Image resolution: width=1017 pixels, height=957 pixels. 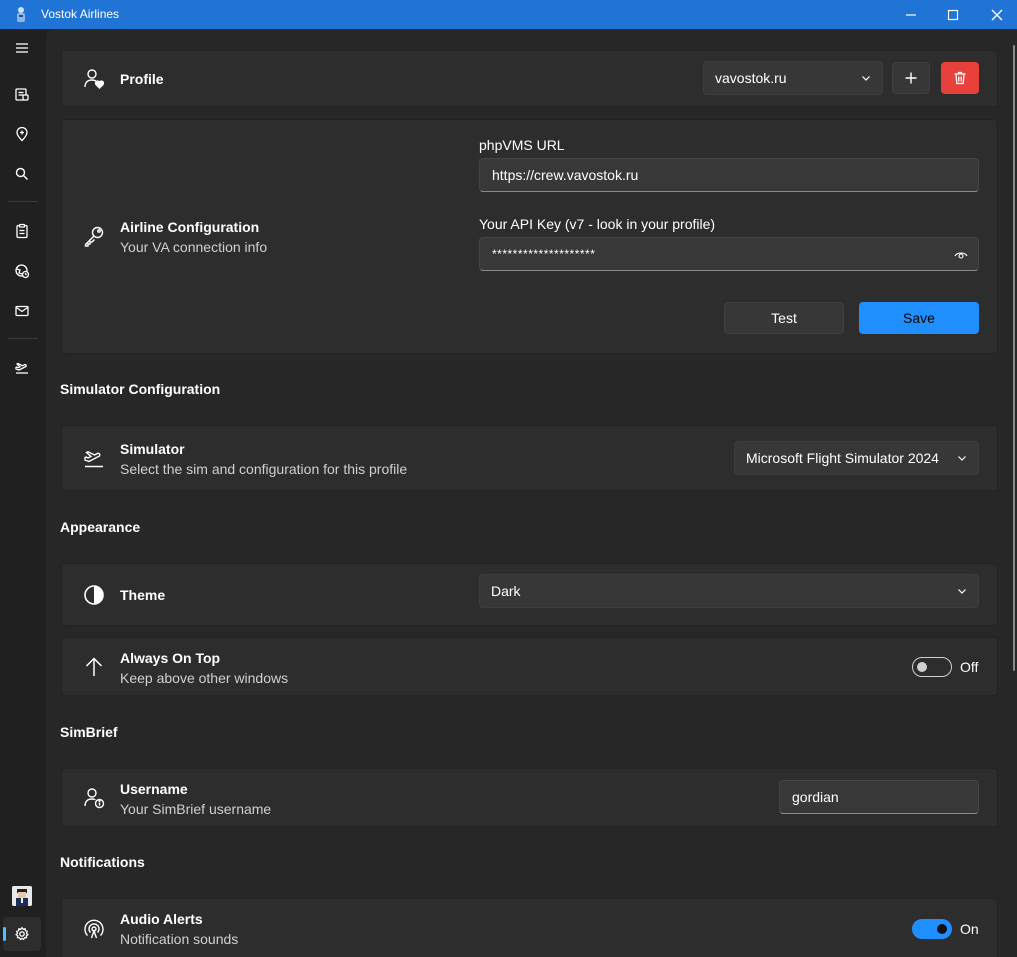 What do you see at coordinates (102, 862) in the screenshot?
I see `notifications-section-heading: Notifications` at bounding box center [102, 862].